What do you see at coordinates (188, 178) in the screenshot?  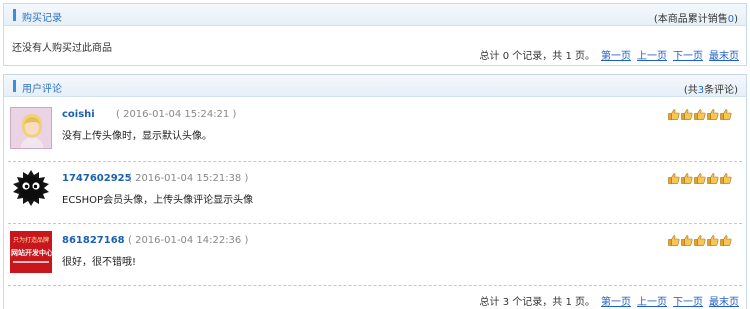 I see `comment-time: ( 2016-01-04 15:21:38 )` at bounding box center [188, 178].